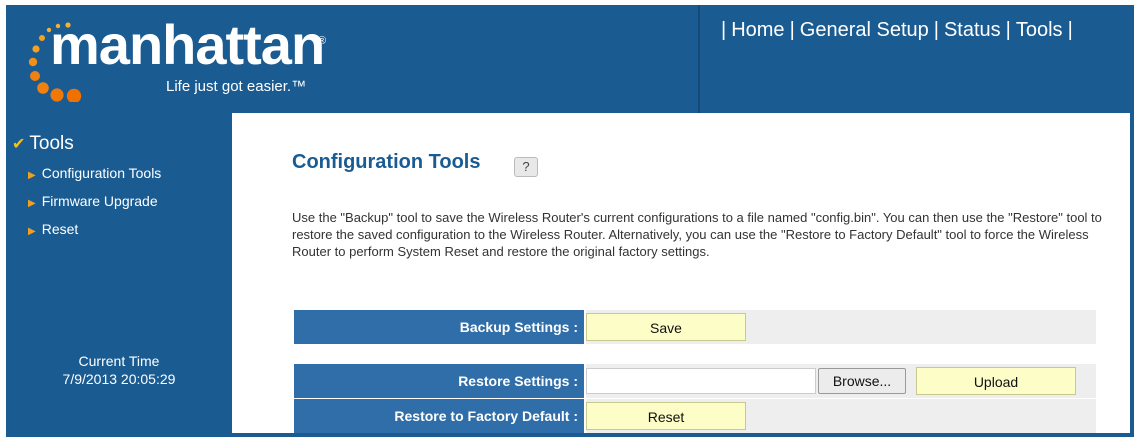 The image size is (1140, 442). What do you see at coordinates (51, 143) in the screenshot?
I see `sidebar-section-label: Tools` at bounding box center [51, 143].